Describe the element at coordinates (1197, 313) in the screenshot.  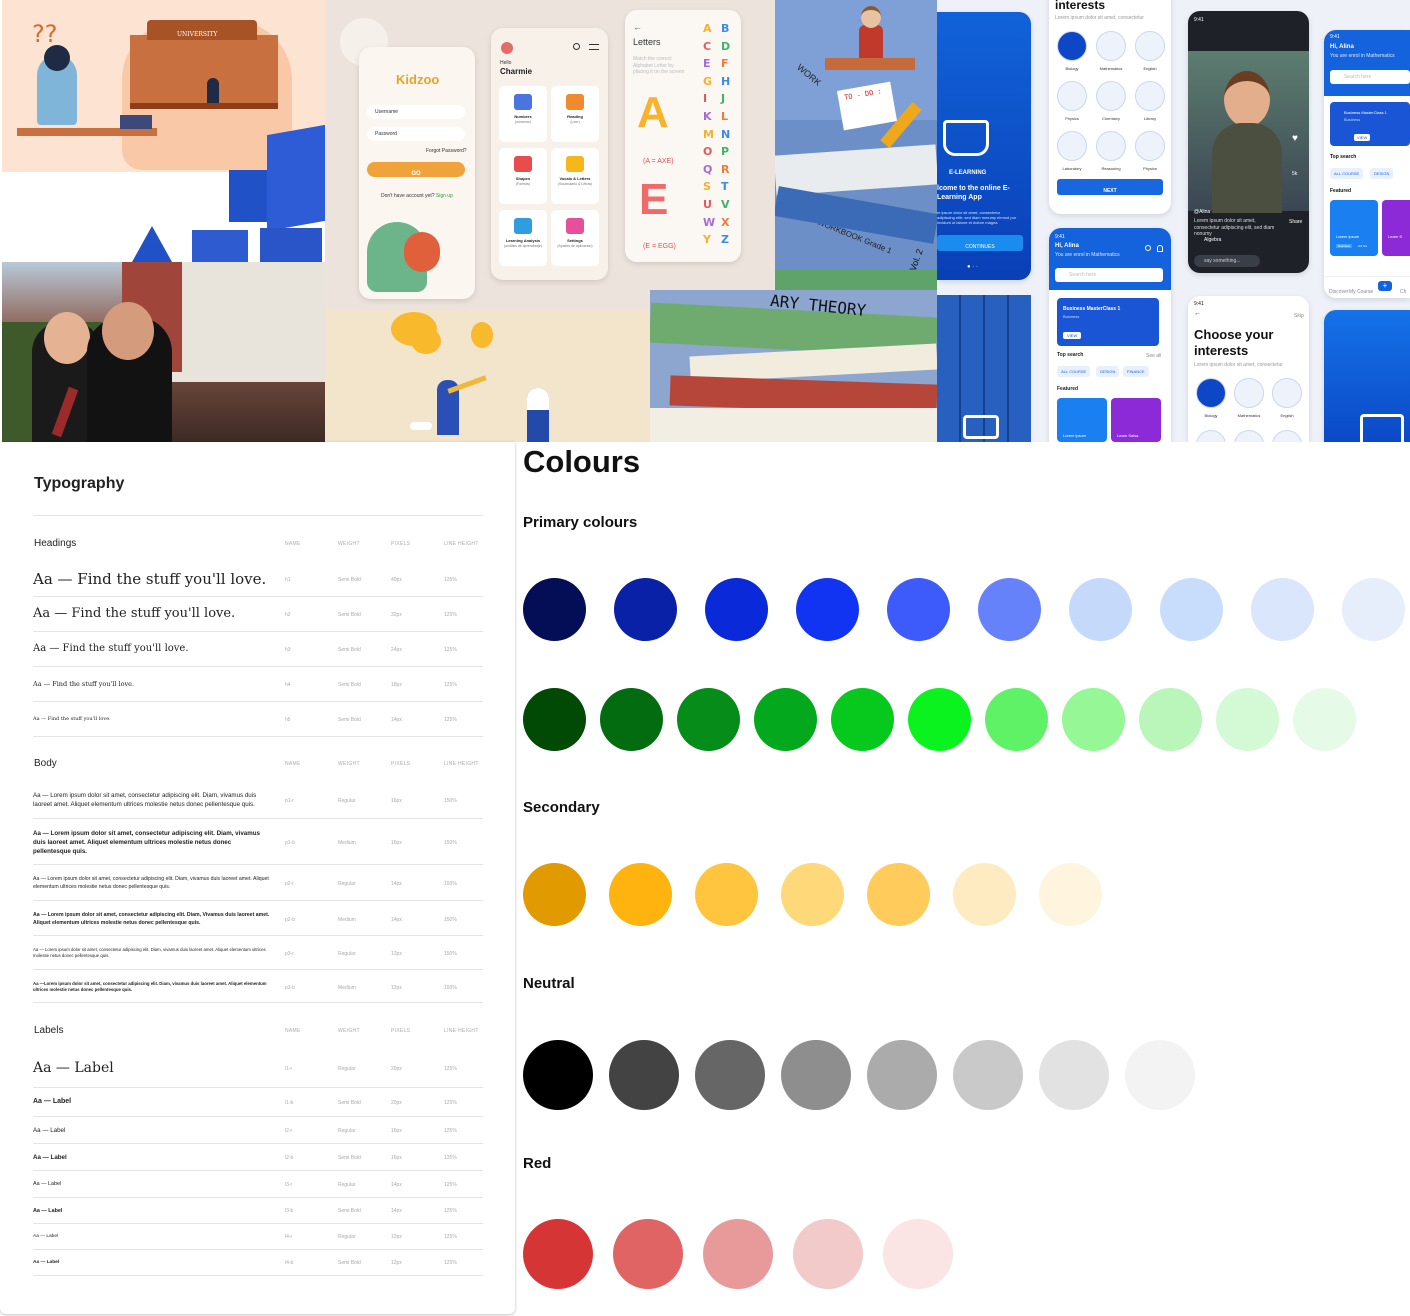
I see `back-arrow-icon: ←` at that location.